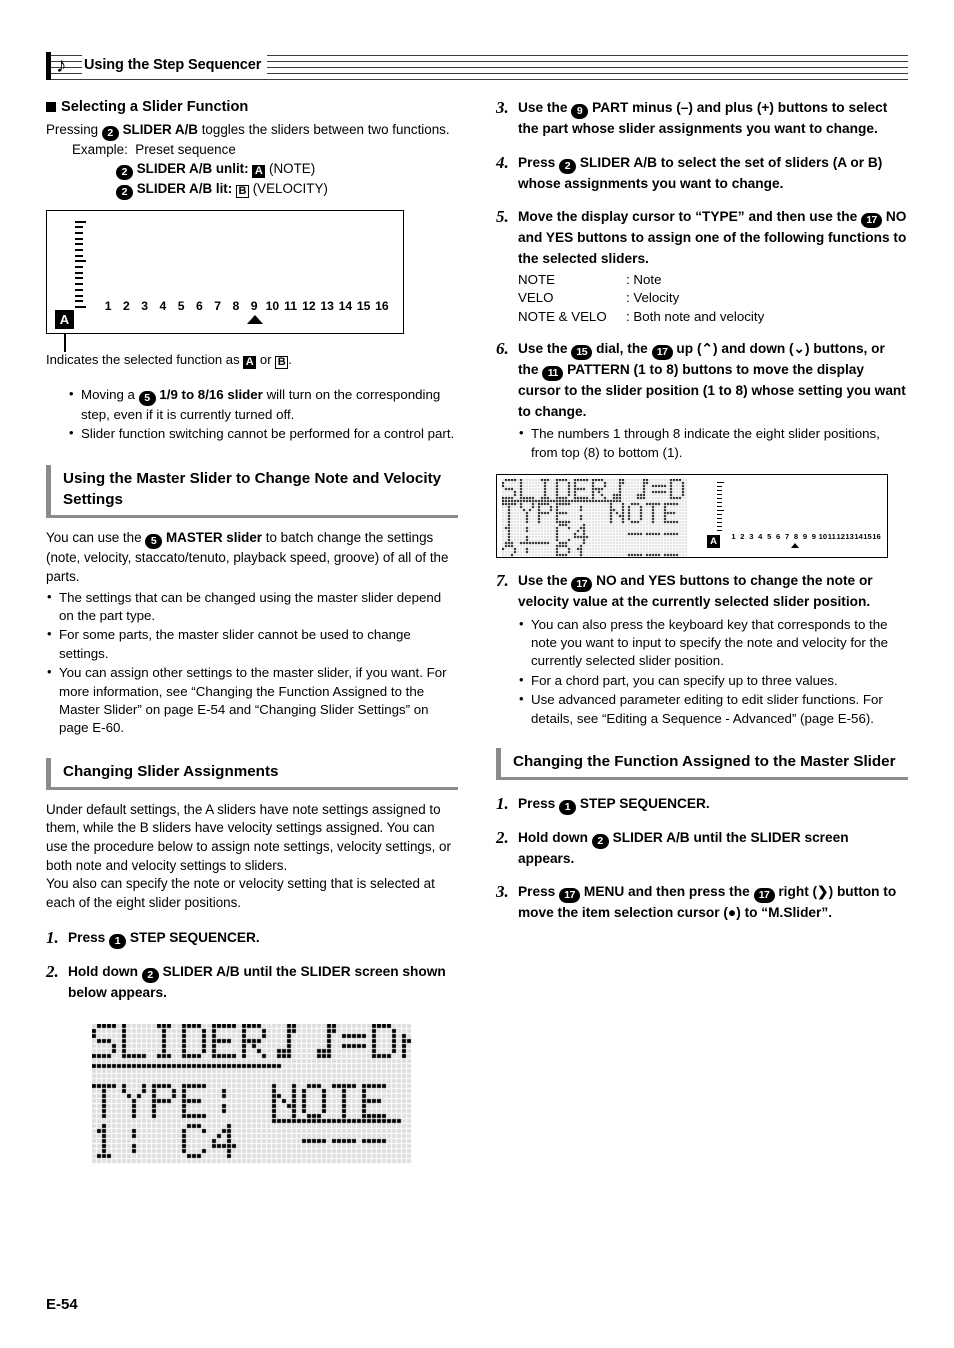  What do you see at coordinates (502, 162) in the screenshot?
I see `step-number: 4.` at bounding box center [502, 162].